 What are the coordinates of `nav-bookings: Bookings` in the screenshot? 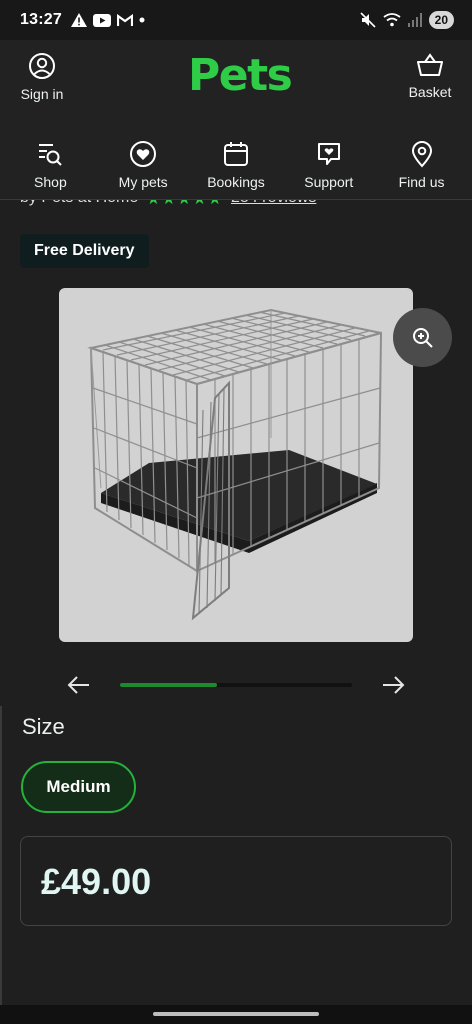 It's located at (236, 165).